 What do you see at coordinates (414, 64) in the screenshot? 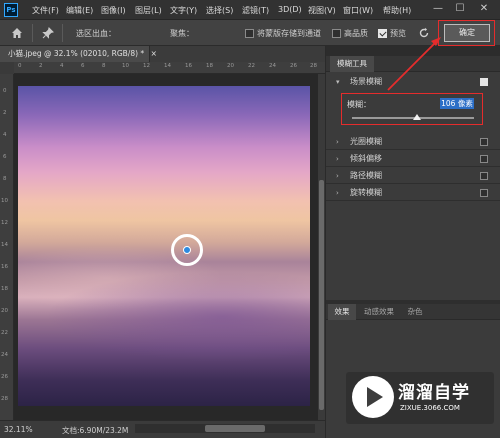
I see `annotation-arrow` at bounding box center [414, 64].